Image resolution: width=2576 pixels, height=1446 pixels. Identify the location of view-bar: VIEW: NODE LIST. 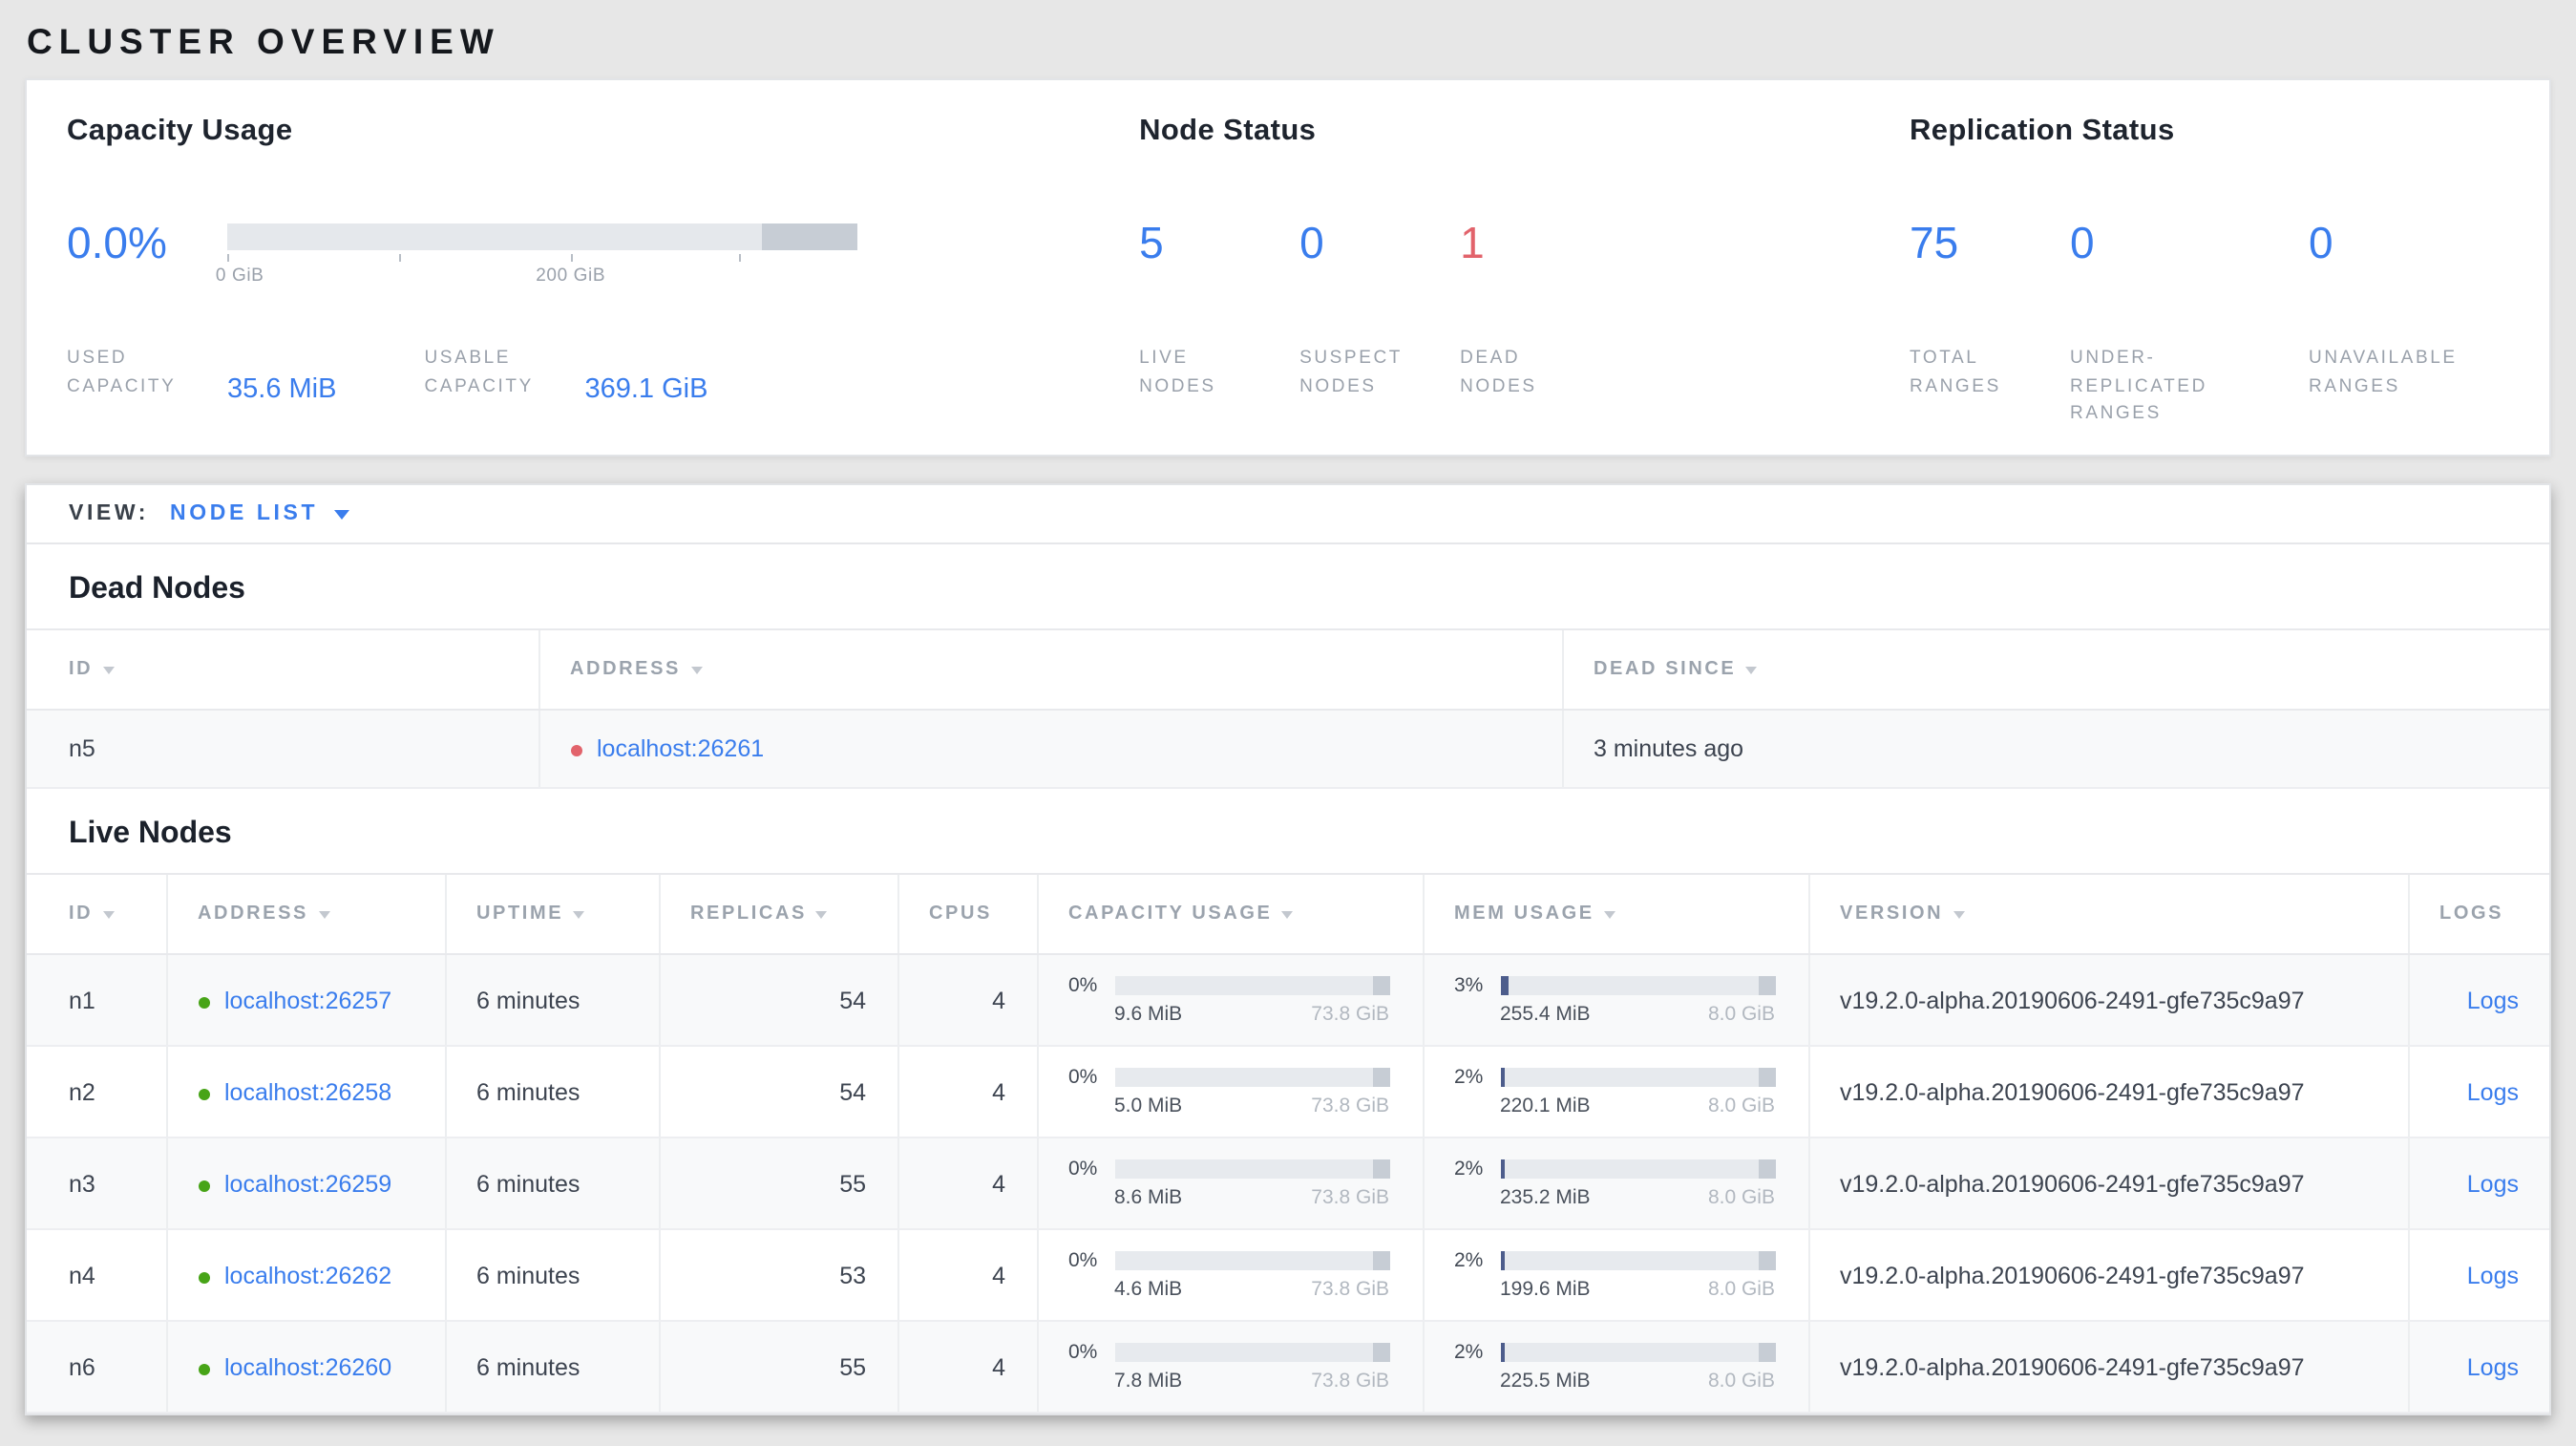
(1288, 514).